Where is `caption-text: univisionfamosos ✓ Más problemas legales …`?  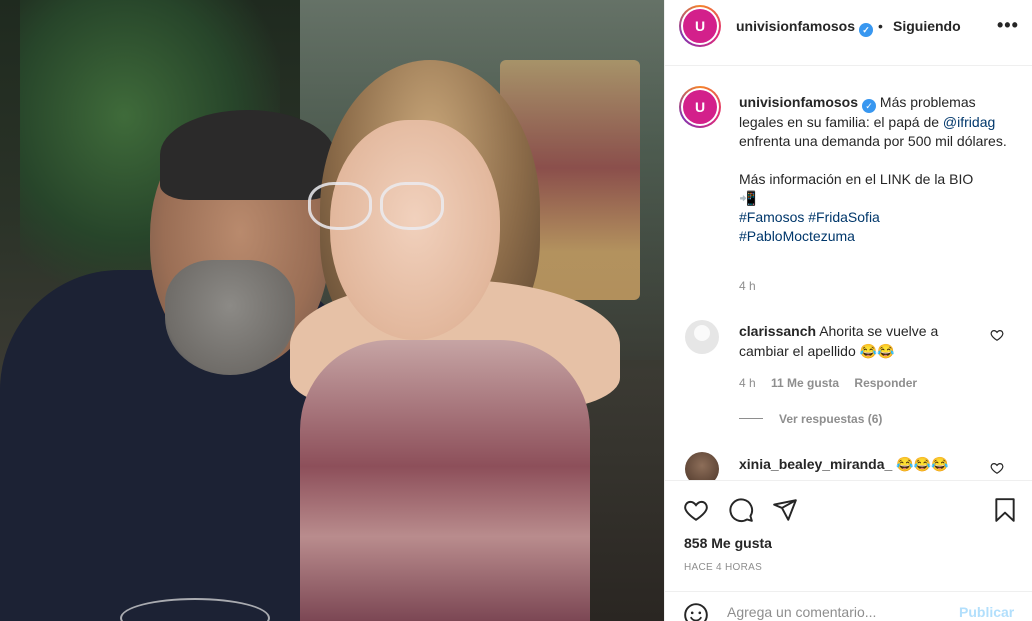
caption-text: univisionfamosos ✓ Más problemas legales … is located at coordinates (879, 169).